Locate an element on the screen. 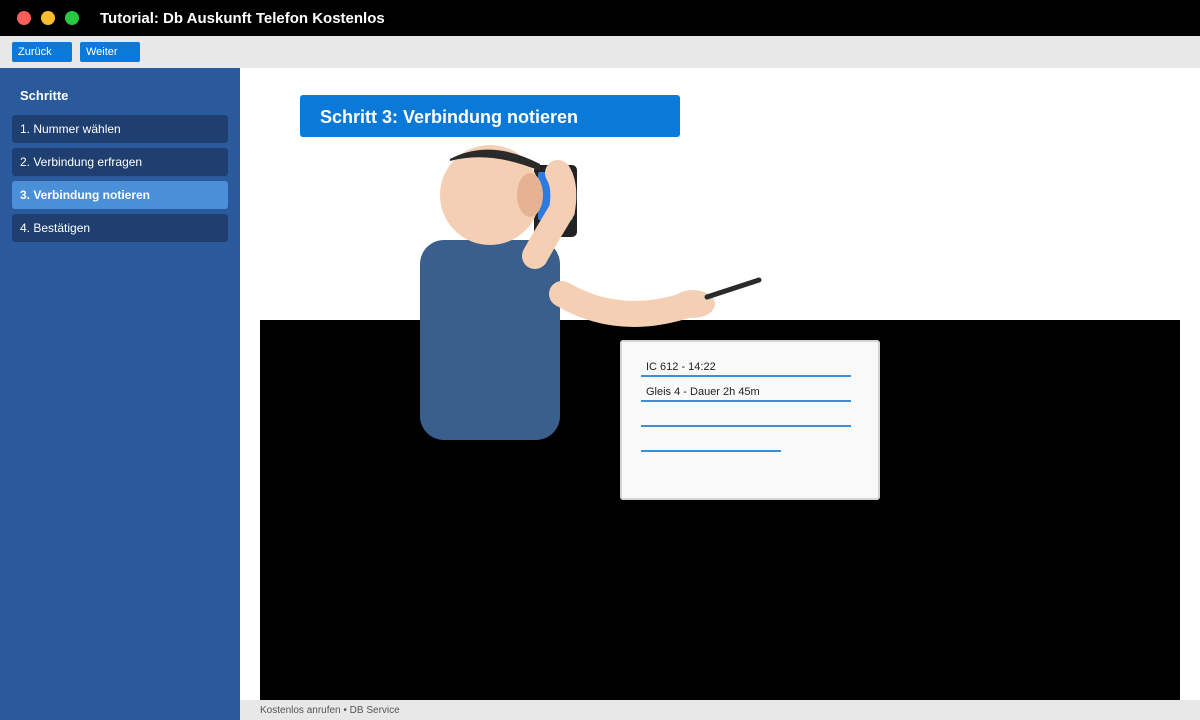  title-bar: Tutorial: Db Auskunft Telefon Kostenlos is located at coordinates (600, 18).